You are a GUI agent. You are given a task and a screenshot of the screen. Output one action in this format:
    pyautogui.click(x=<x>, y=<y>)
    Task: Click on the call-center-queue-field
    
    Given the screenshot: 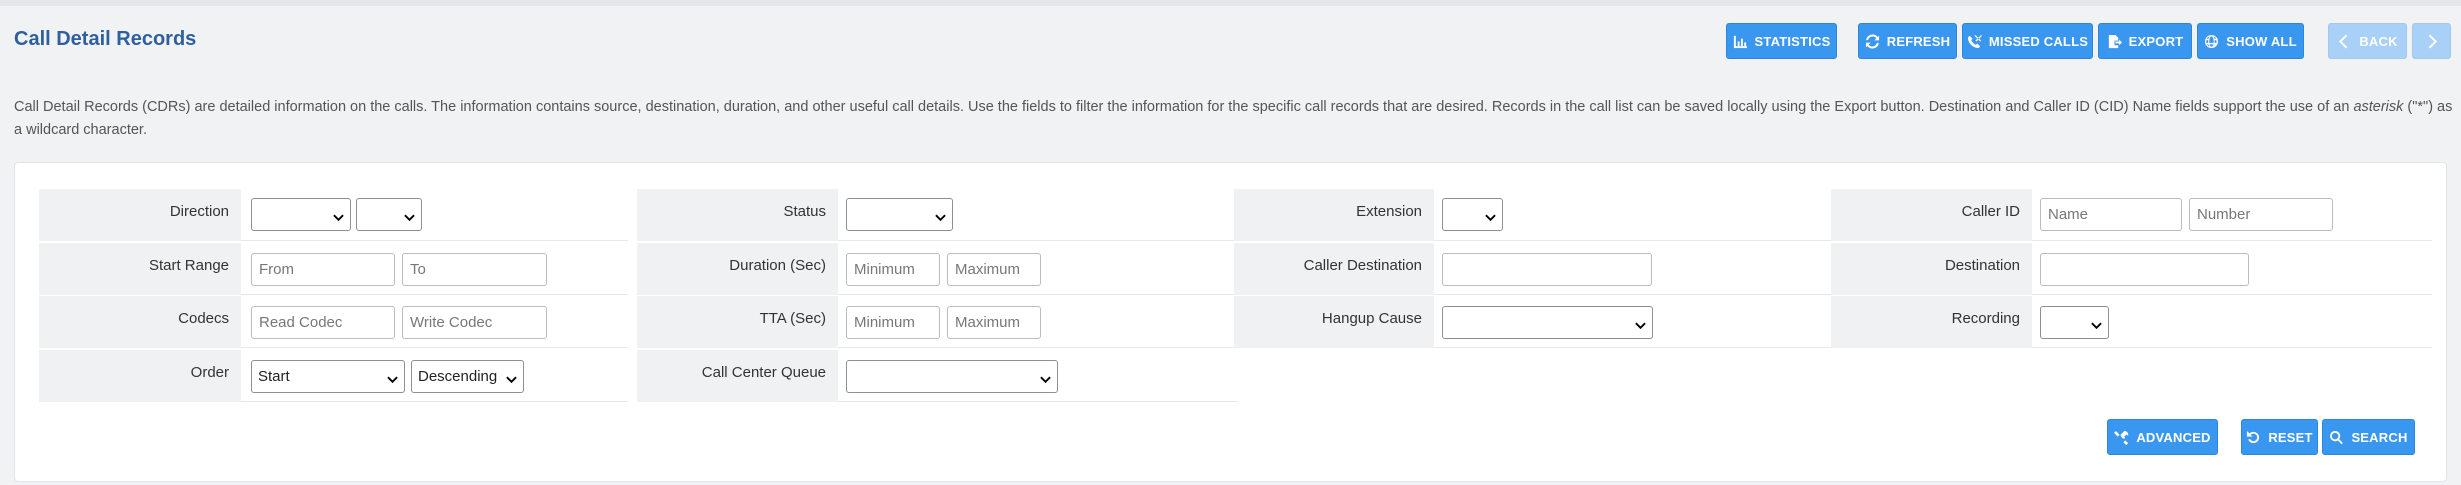 What is the action you would take?
    pyautogui.click(x=1038, y=376)
    